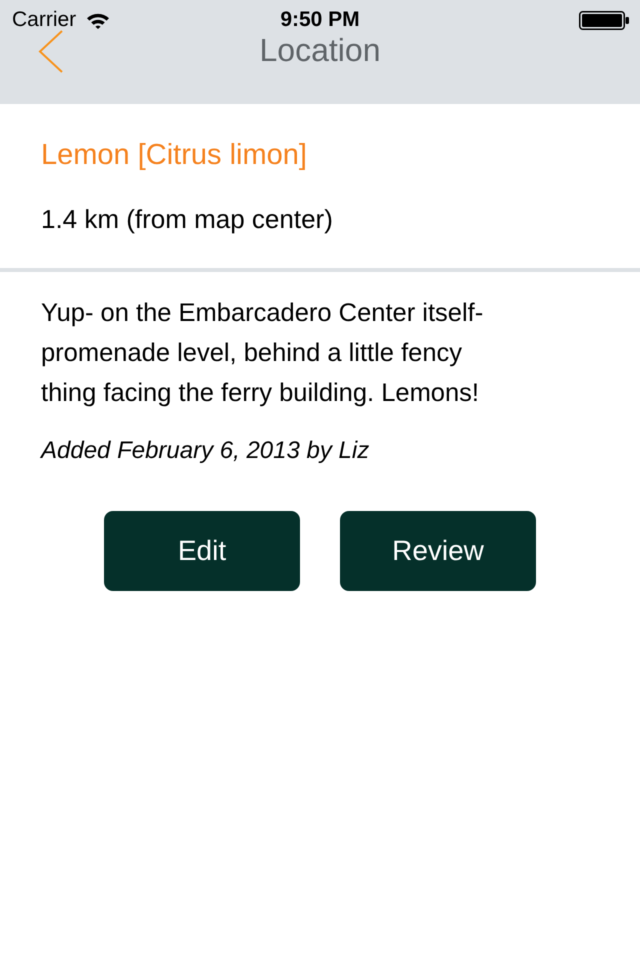  Describe the element at coordinates (205, 451) in the screenshot. I see `added-text: Added February 6, 2013 by Liz` at that location.